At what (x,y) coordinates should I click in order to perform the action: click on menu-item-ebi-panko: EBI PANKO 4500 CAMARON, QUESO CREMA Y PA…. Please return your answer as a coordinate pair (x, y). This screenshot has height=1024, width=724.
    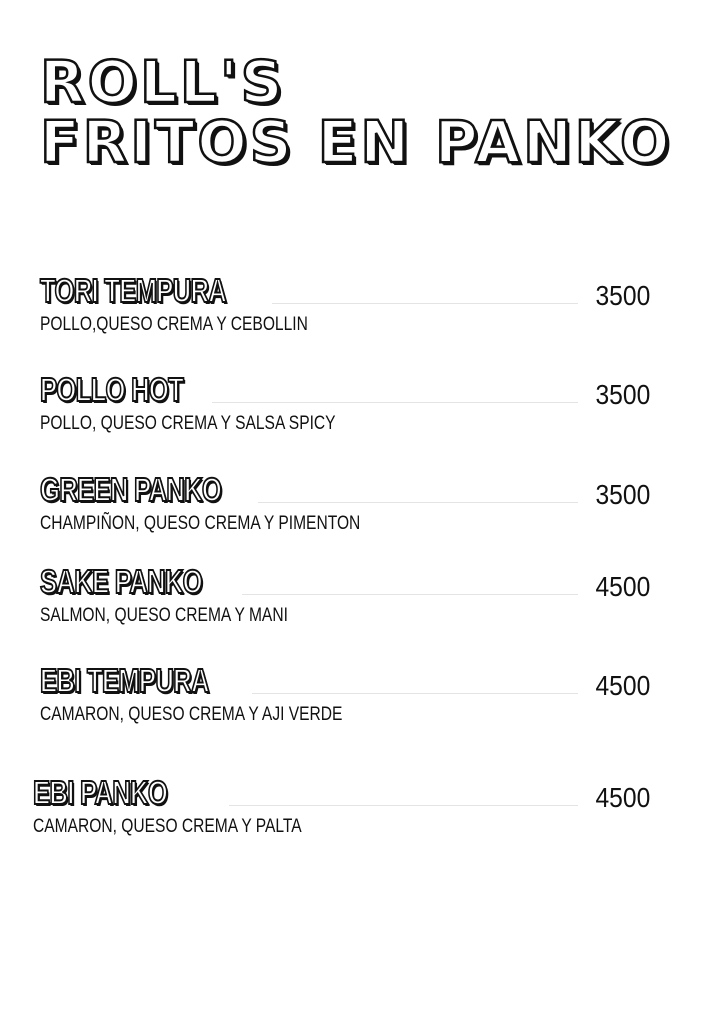
    Looking at the image, I should click on (341, 808).